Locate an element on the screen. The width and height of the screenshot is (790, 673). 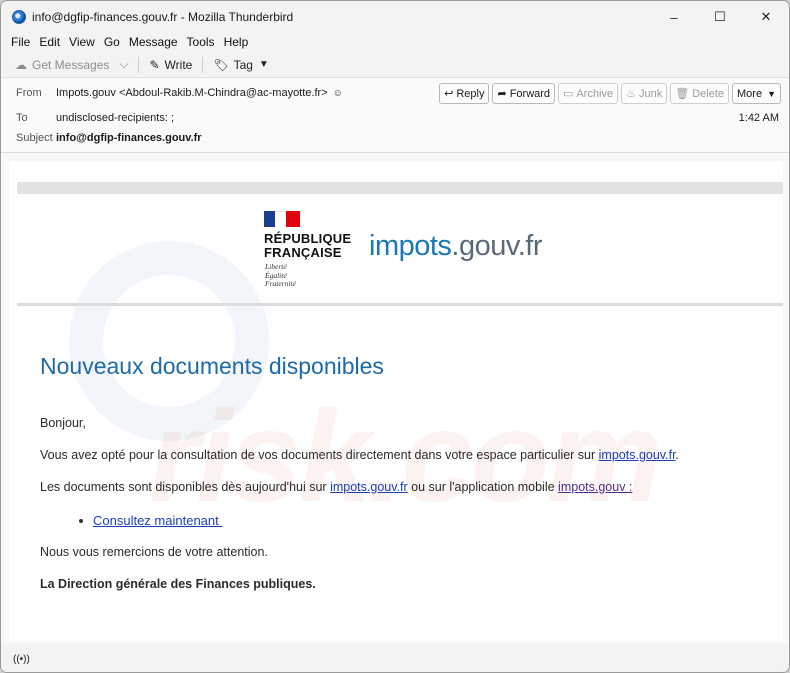
email-heading: Nouveaux documents disponibles is located at coordinates (212, 366).